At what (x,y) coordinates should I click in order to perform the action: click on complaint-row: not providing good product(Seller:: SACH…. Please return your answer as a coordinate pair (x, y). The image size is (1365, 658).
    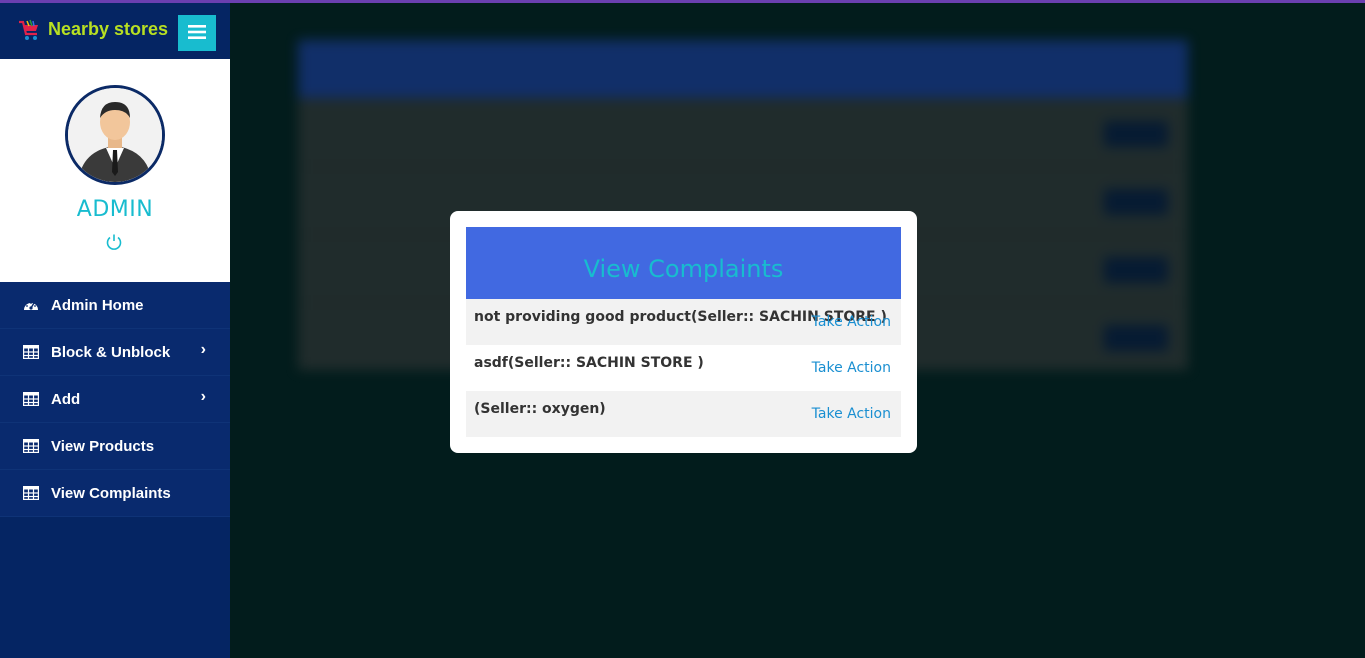
    Looking at the image, I should click on (683, 322).